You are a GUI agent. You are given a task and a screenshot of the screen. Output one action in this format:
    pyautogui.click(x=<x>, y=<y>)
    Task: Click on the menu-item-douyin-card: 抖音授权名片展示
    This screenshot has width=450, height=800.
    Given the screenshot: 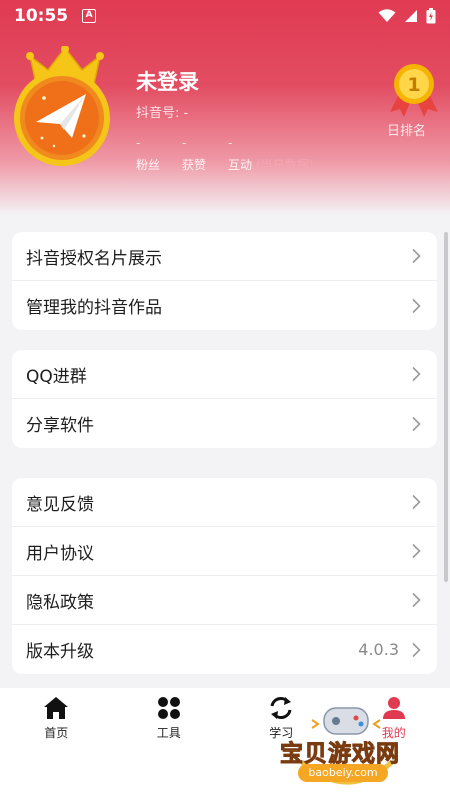 What is the action you would take?
    pyautogui.click(x=224, y=256)
    